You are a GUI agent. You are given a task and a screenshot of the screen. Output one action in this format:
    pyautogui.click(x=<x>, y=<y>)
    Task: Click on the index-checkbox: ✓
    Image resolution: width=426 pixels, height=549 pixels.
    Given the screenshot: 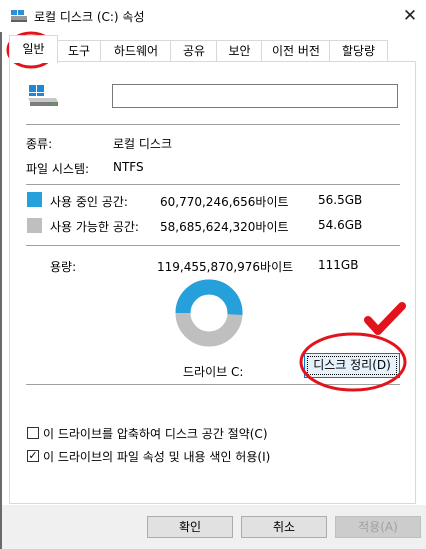 What is the action you would take?
    pyautogui.click(x=33, y=456)
    